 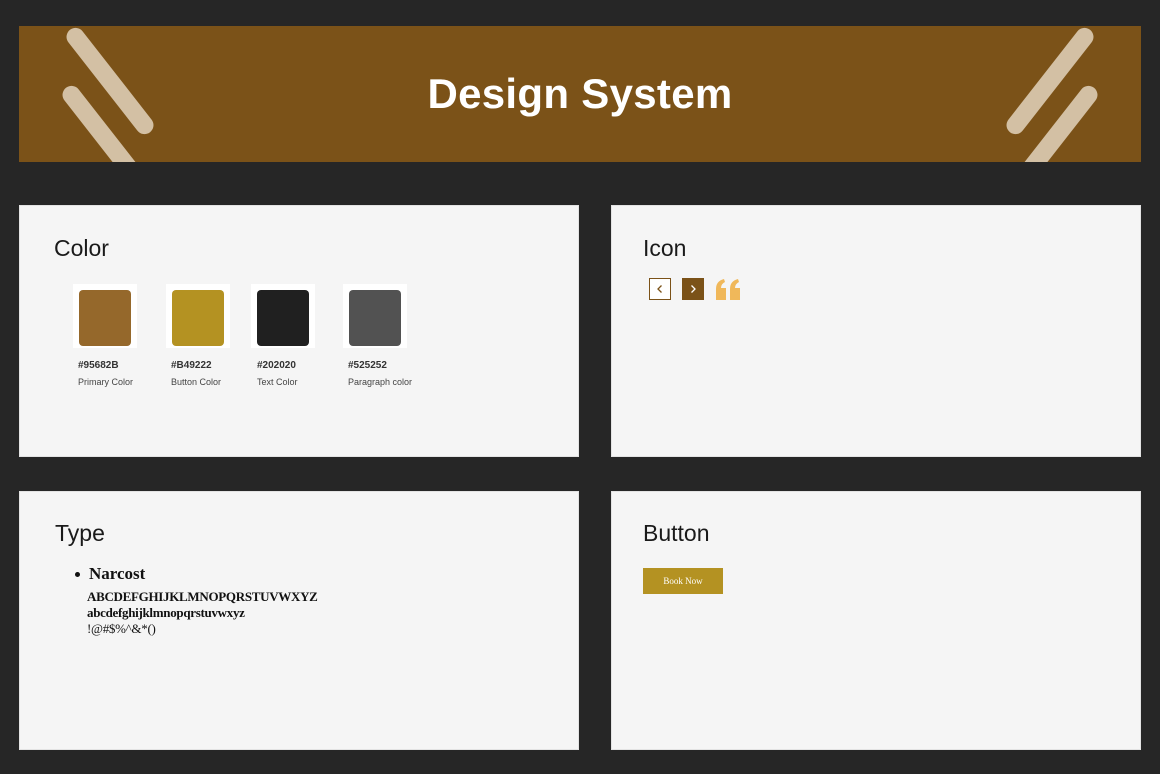 What do you see at coordinates (81, 248) in the screenshot?
I see `color-section-title: Color` at bounding box center [81, 248].